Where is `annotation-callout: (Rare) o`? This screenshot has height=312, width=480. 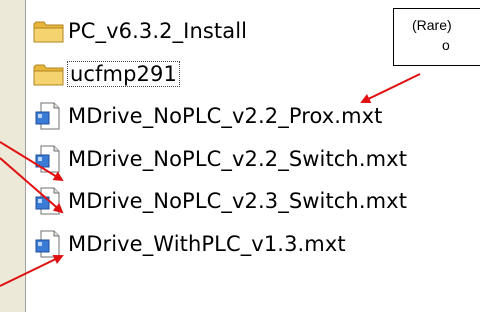
annotation-callout: (Rare) o is located at coordinates (436, 37).